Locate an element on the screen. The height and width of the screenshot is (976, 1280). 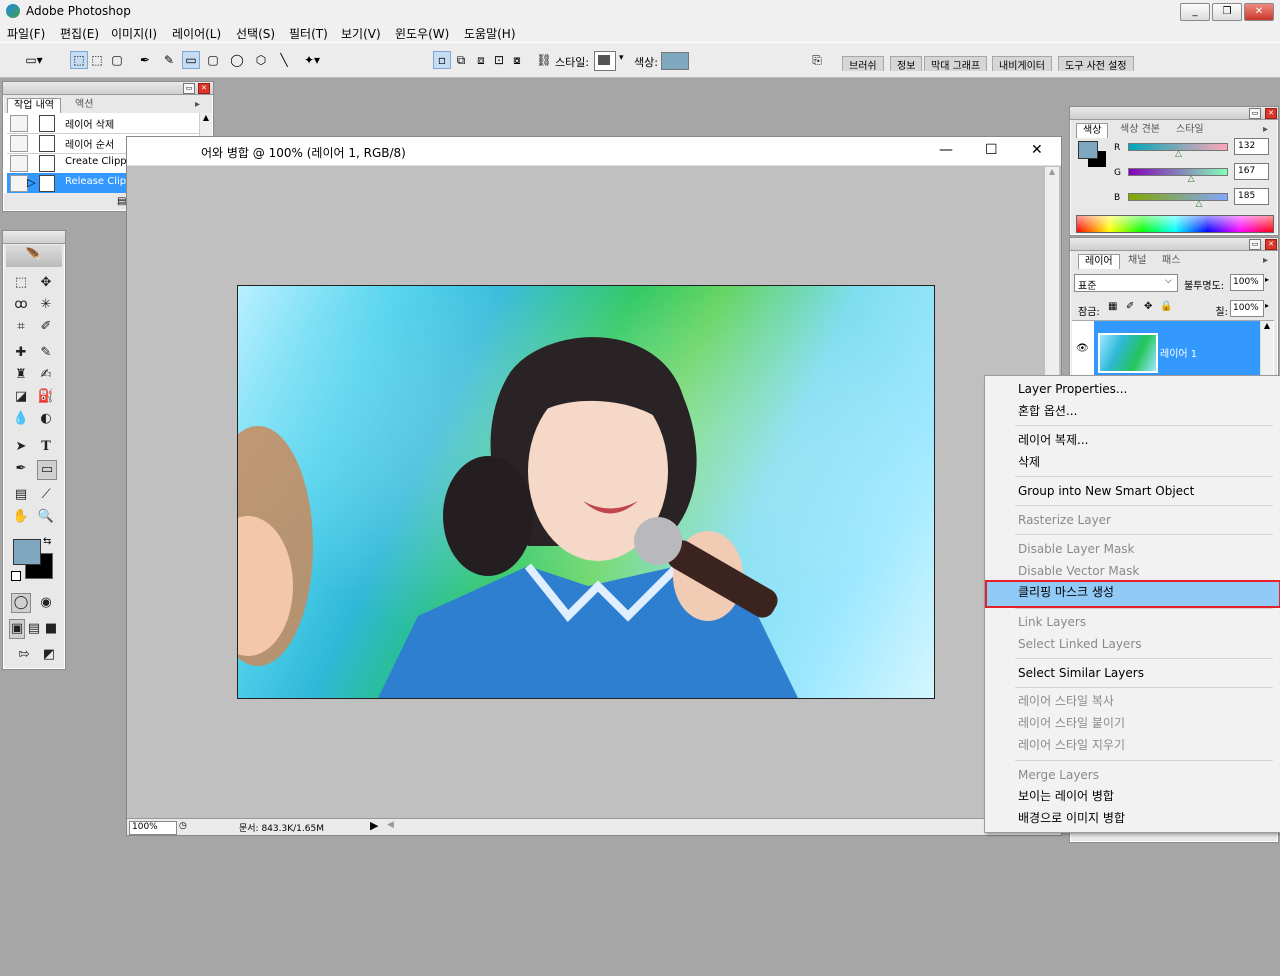
tool-preset-picker: ▭▾ is located at coordinates (34, 60).